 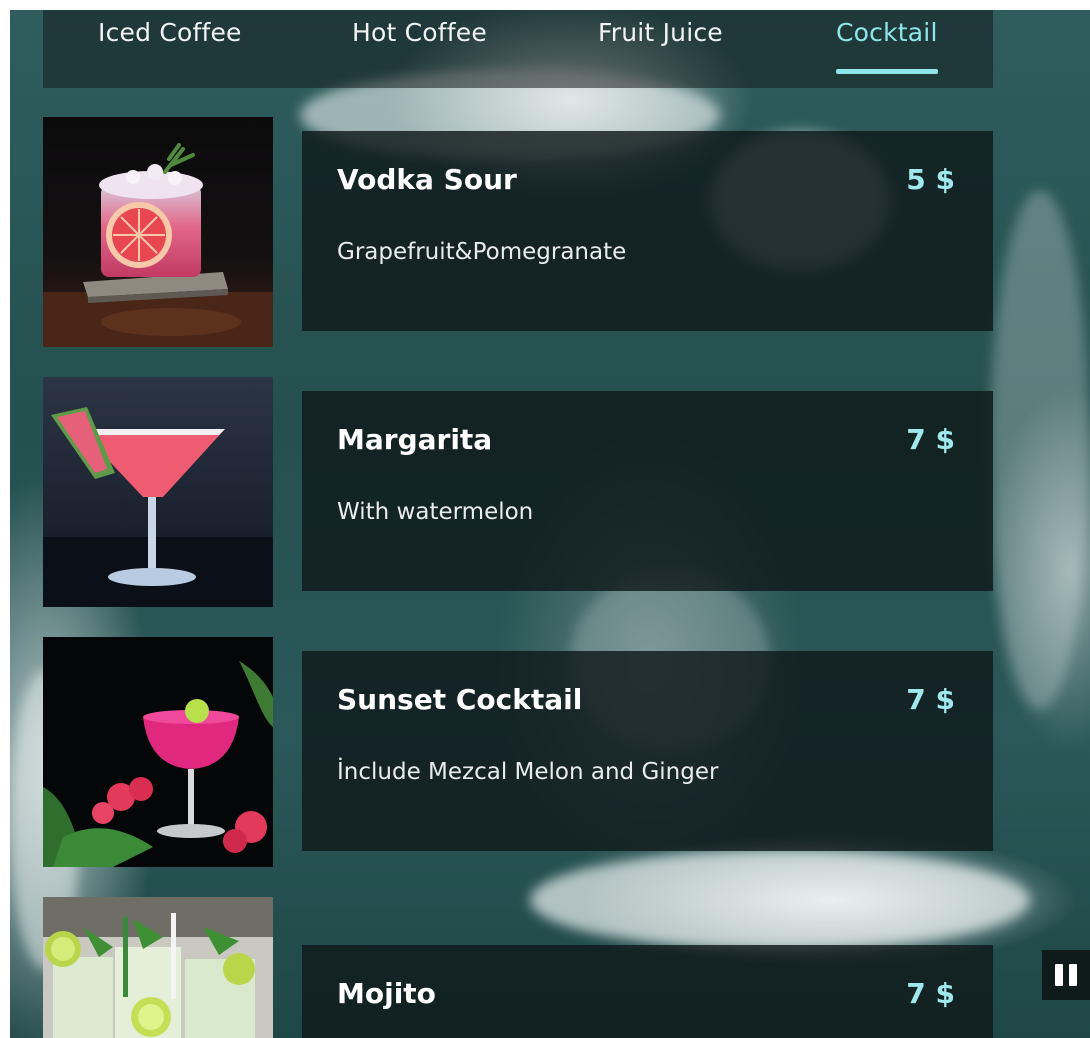 I want to click on margarita-glass-photo, so click(x=158, y=492).